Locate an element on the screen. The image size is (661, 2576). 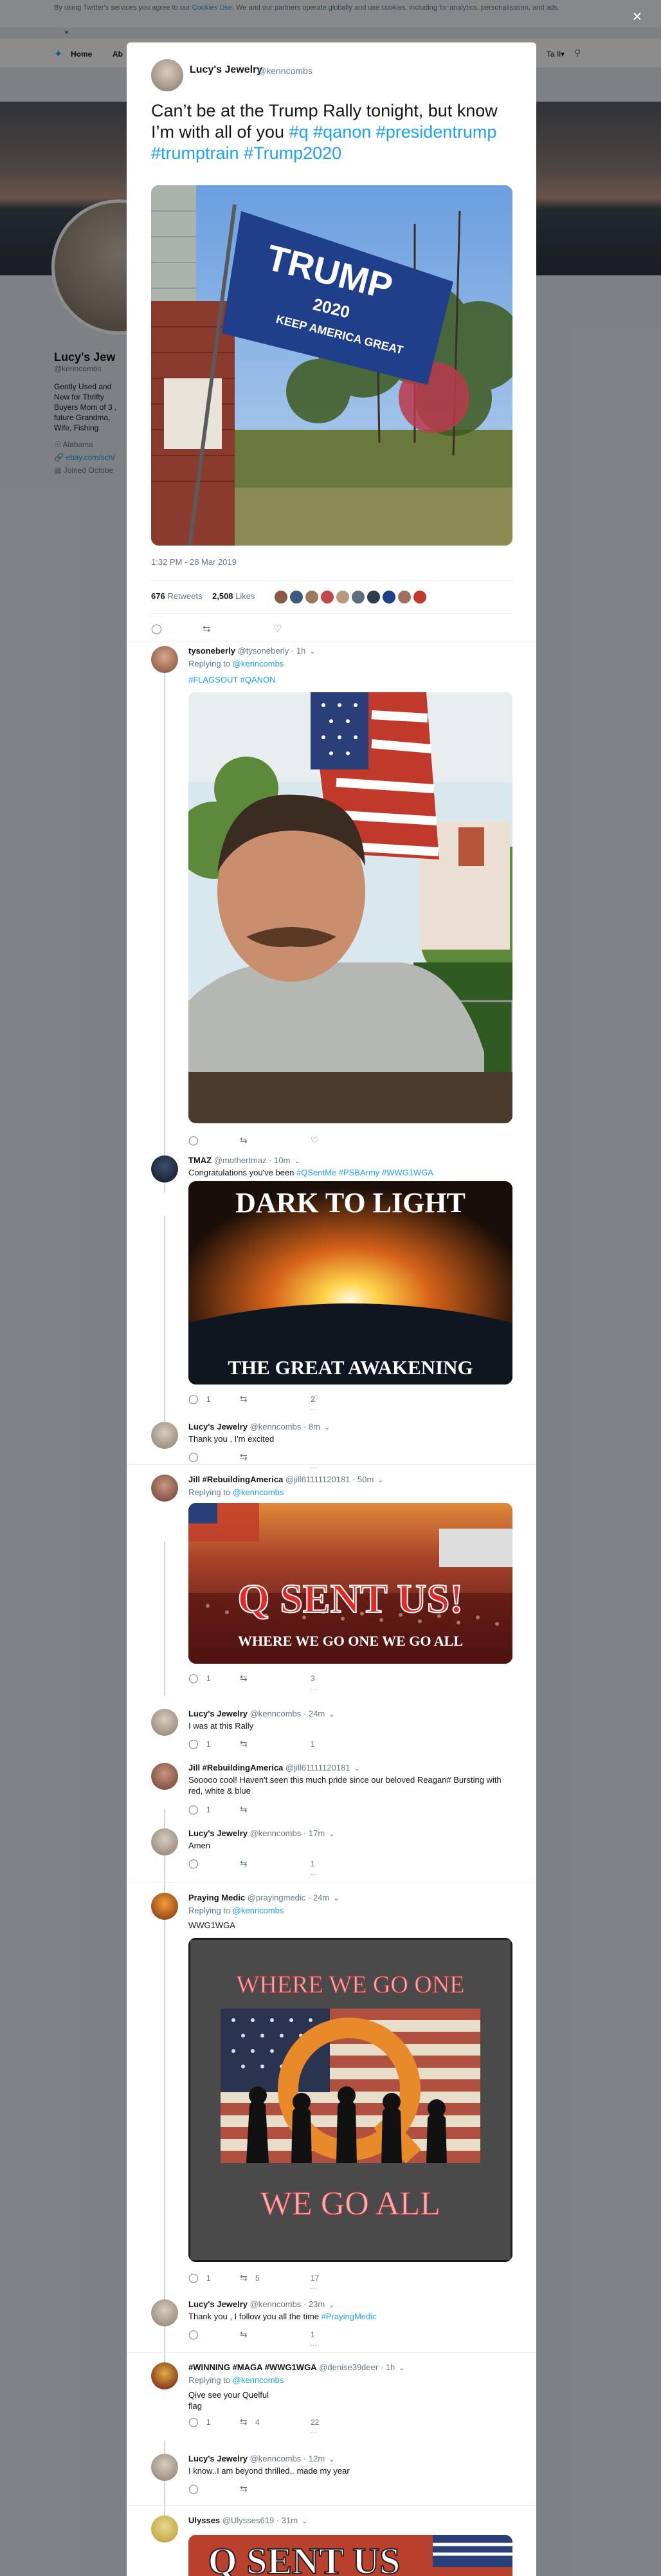
reply-photo is located at coordinates (350, 907).